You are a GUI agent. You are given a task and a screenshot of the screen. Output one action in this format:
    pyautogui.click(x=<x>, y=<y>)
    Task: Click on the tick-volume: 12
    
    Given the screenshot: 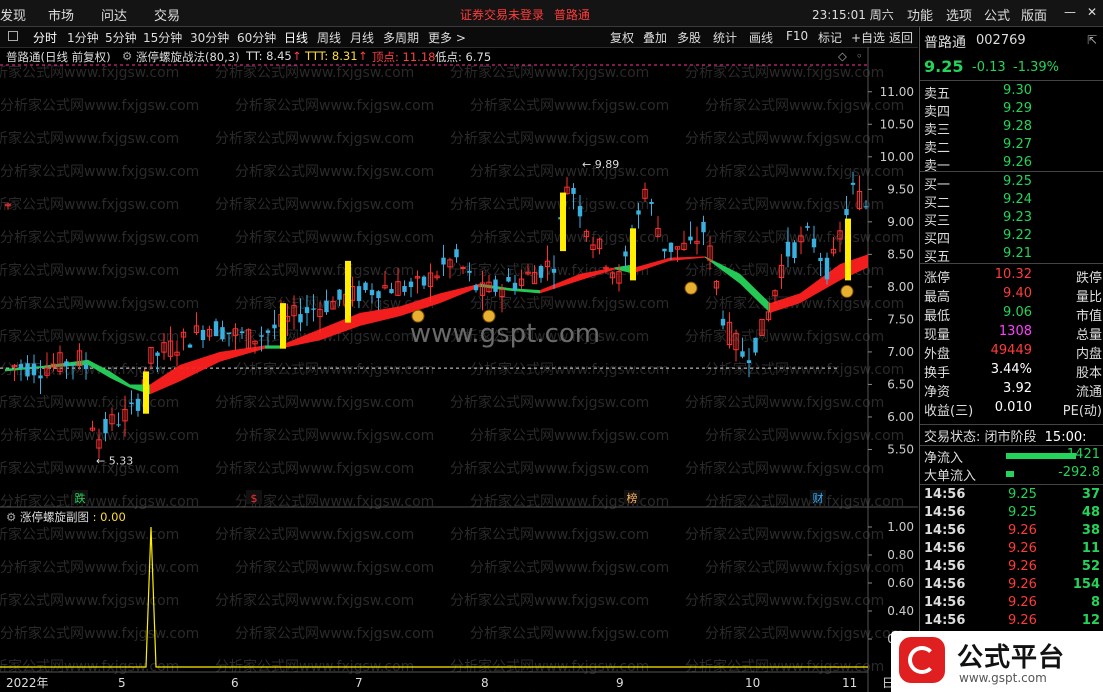 What is the action you would take?
    pyautogui.click(x=1090, y=620)
    